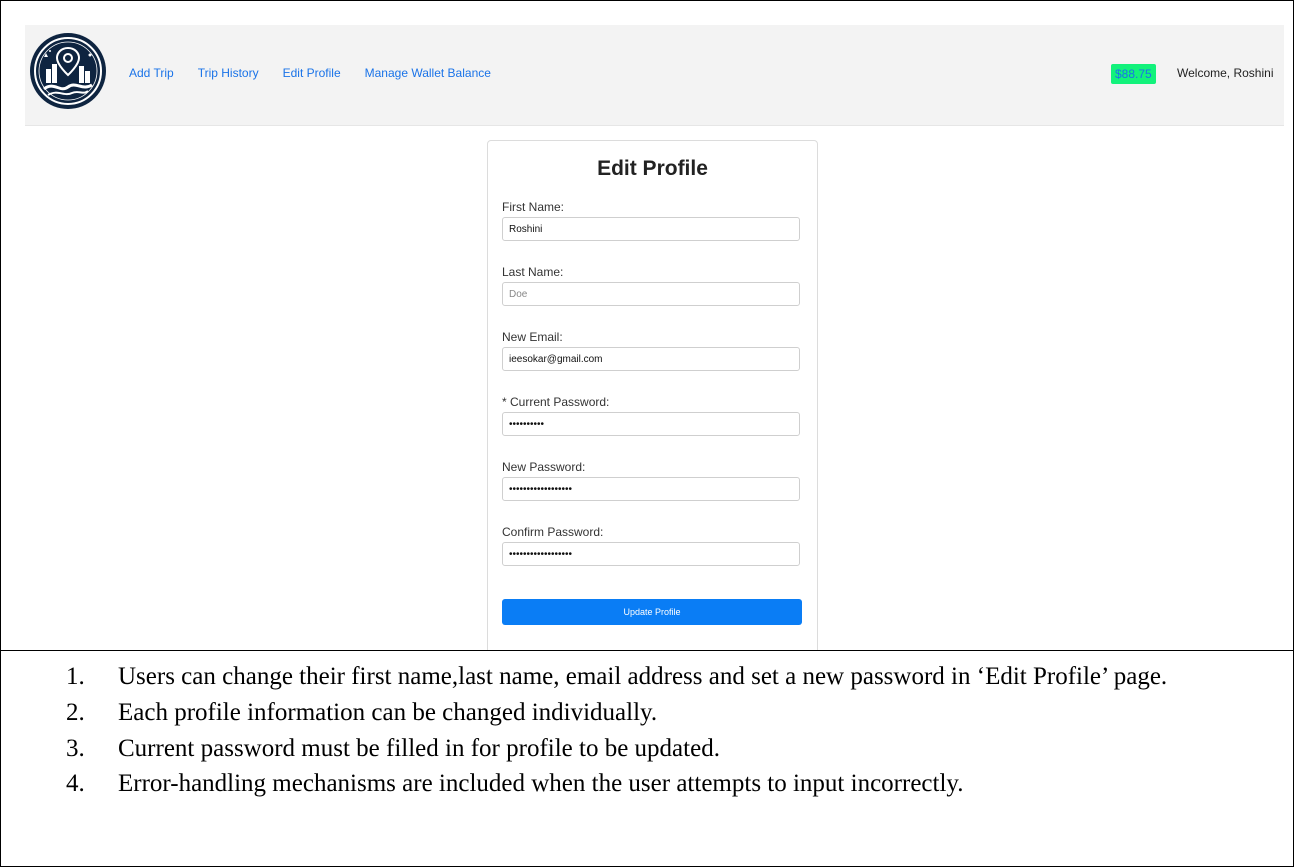  I want to click on update-profile-button: Update Profile, so click(652, 612).